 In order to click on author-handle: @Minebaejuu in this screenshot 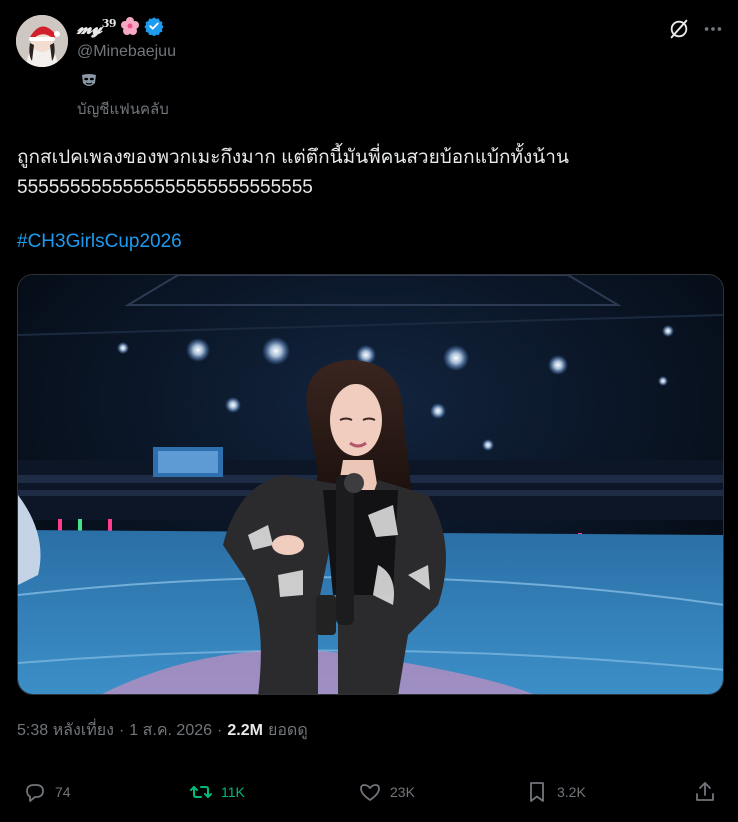, I will do `click(126, 52)`.